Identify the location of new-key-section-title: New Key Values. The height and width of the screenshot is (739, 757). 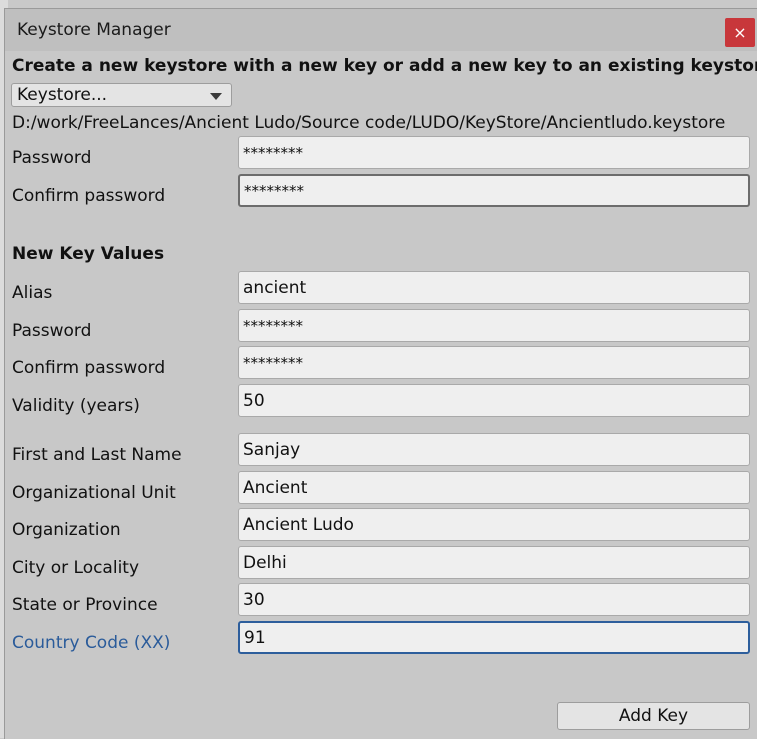
(88, 254).